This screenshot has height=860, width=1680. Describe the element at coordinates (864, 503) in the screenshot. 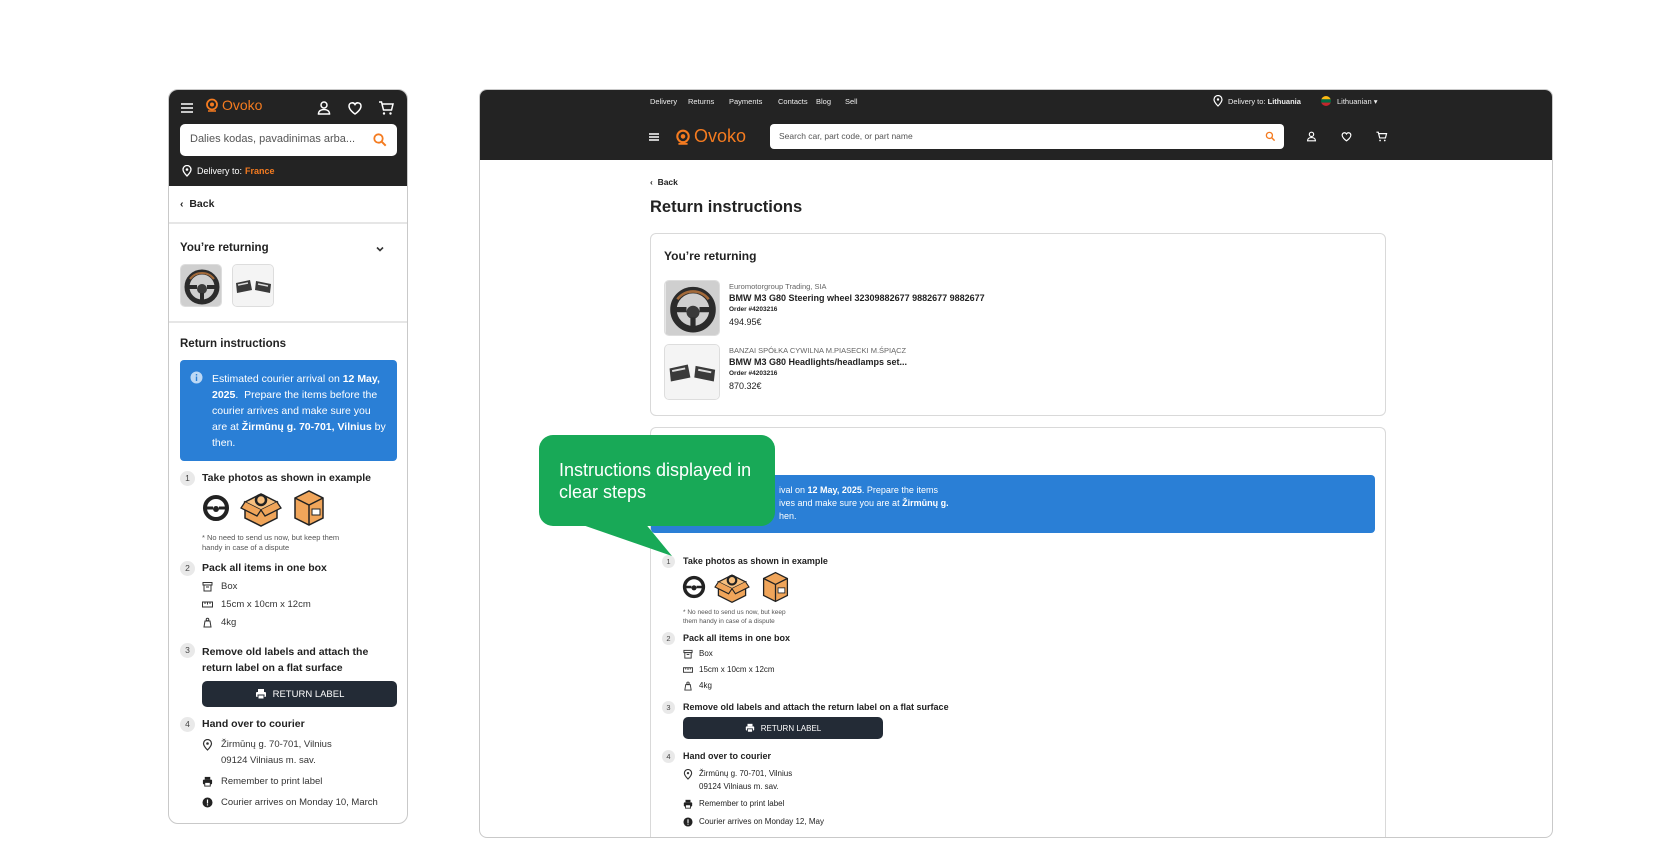

I see `info-line-2: ives and make sure you are at Žirmūnų g.` at that location.